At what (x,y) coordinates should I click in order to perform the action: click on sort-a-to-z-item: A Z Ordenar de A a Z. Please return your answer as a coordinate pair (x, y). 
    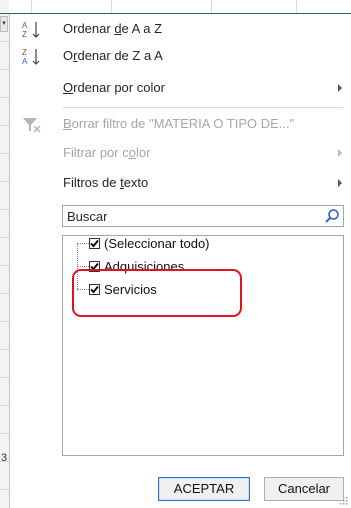
    Looking at the image, I should click on (180, 30).